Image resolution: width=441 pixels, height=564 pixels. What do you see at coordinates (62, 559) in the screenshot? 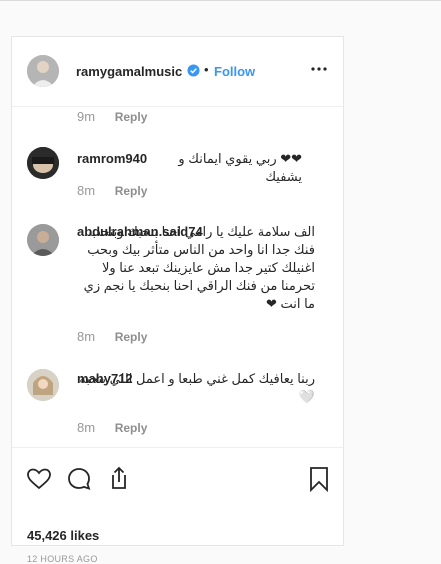
I see `post-timestamp: 12 HOURS AGO` at bounding box center [62, 559].